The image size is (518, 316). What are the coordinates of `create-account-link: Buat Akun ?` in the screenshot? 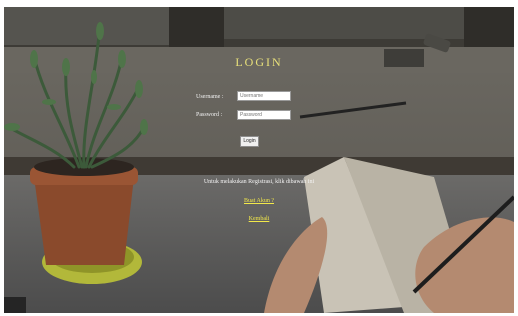 It's located at (259, 201).